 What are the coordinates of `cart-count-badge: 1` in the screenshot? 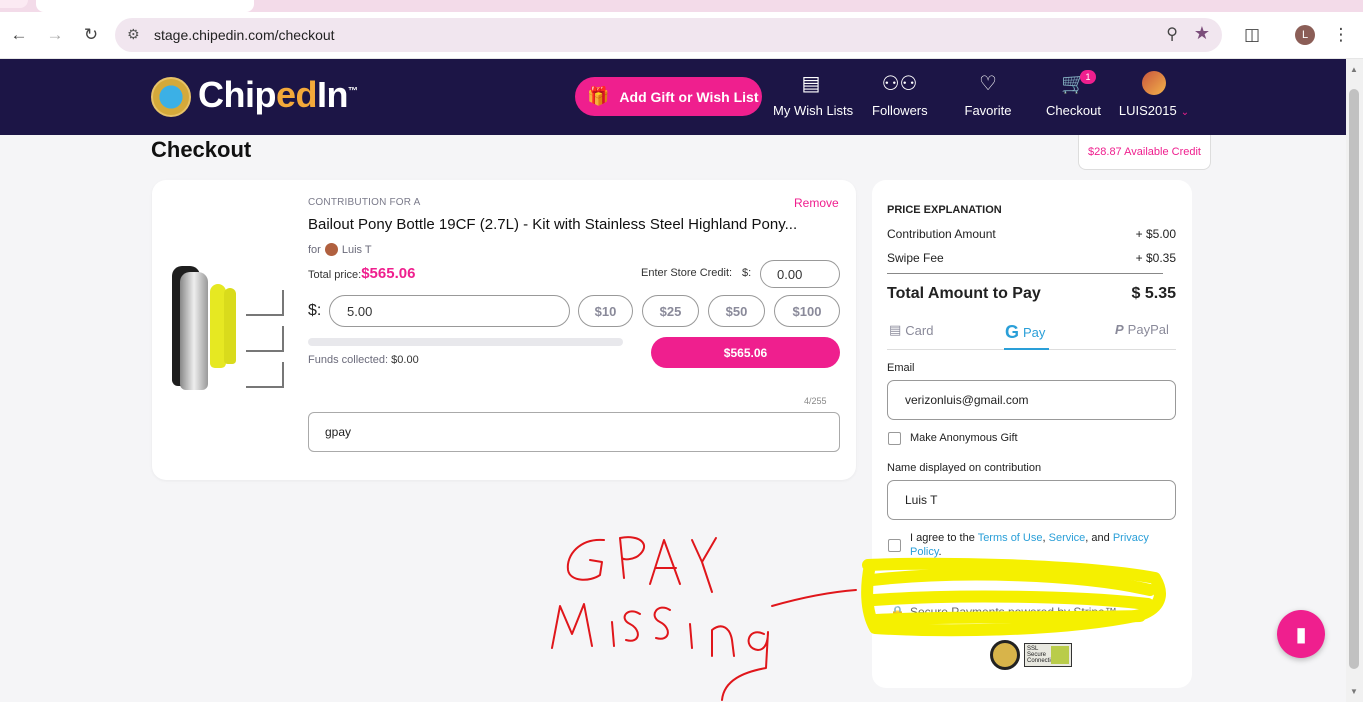 It's located at (1088, 77).